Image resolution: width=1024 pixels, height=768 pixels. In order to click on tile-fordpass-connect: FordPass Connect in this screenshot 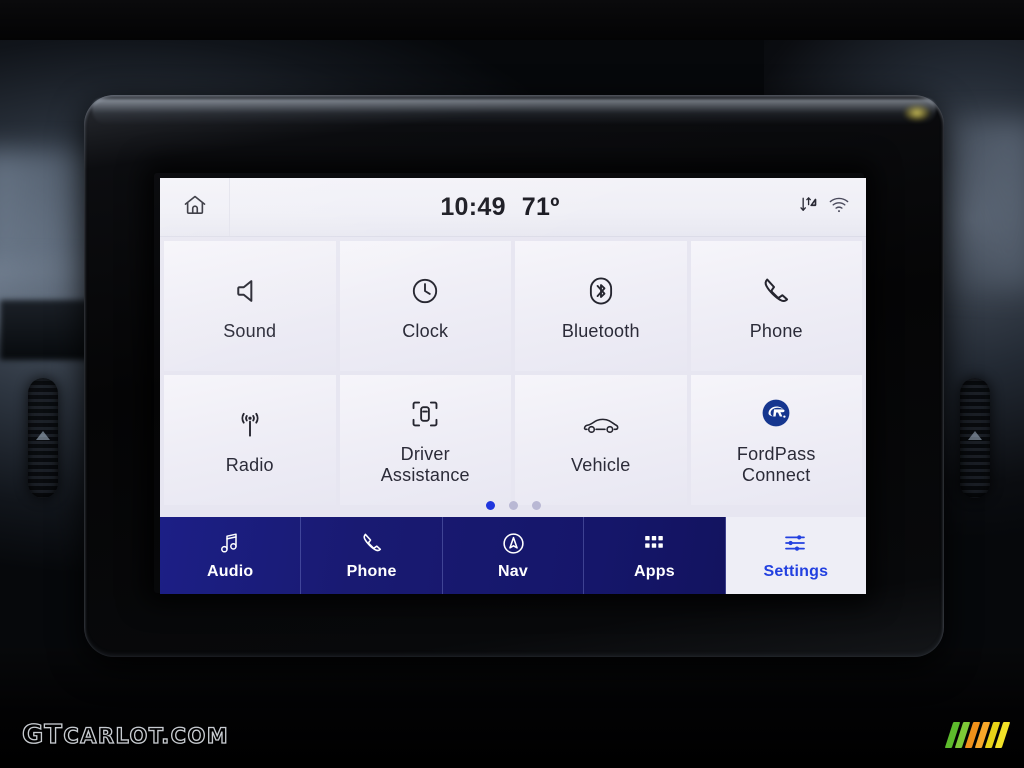, I will do `click(776, 440)`.